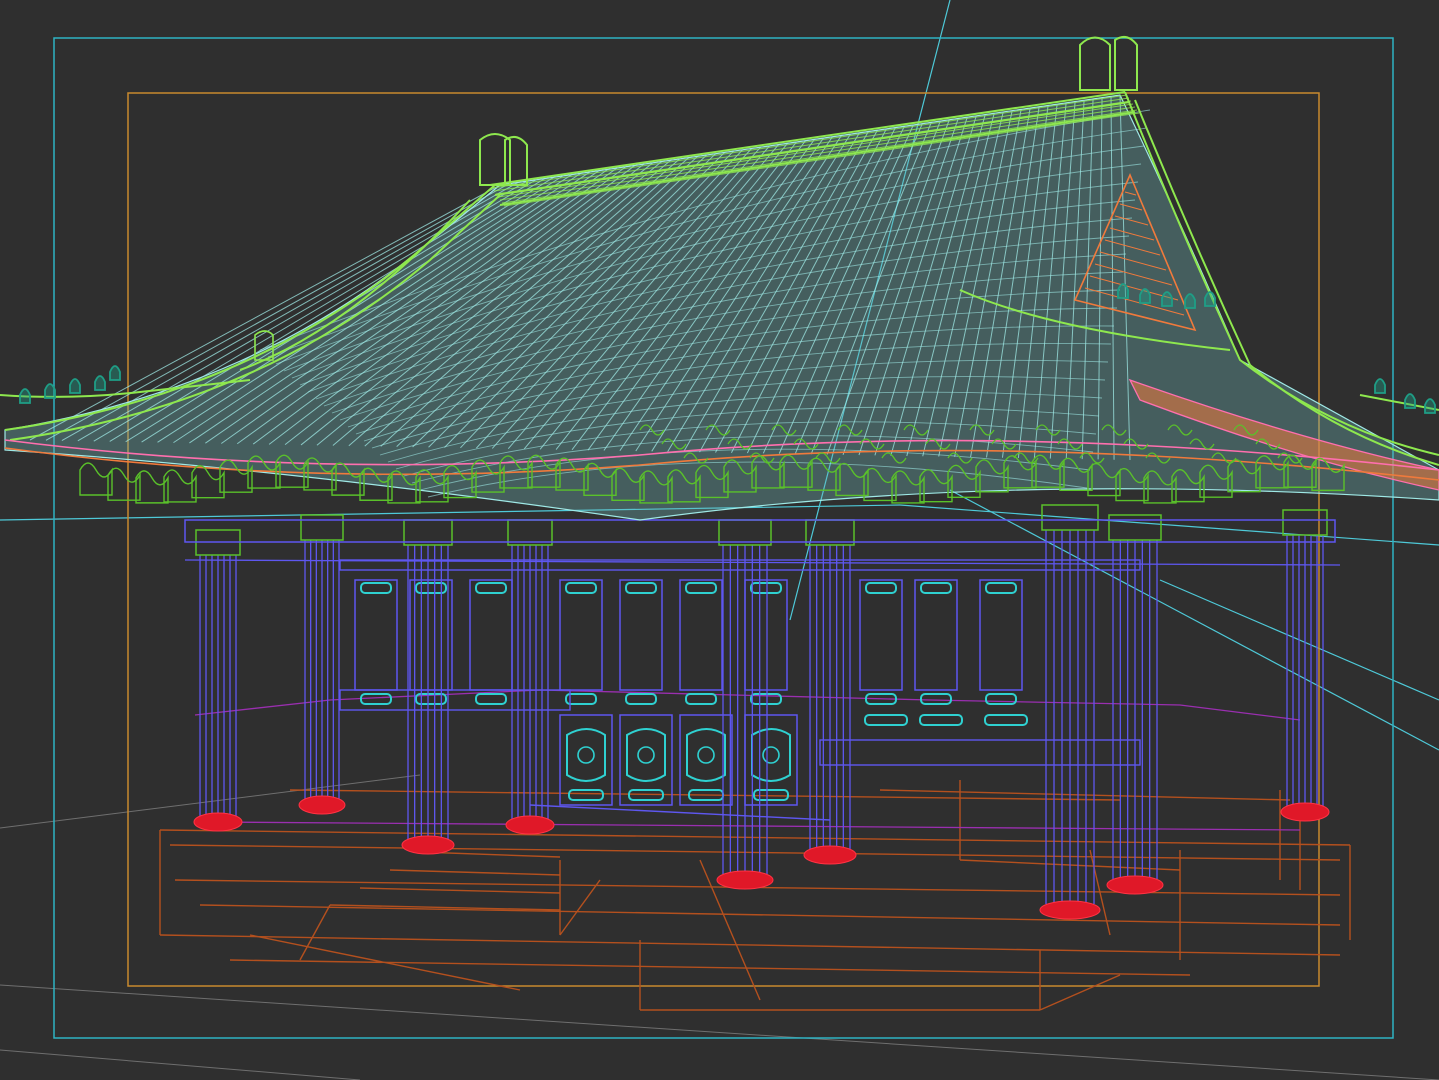 The height and width of the screenshot is (1080, 1439). Describe the element at coordinates (747, 760) in the screenshot. I see `floor-outline` at that location.